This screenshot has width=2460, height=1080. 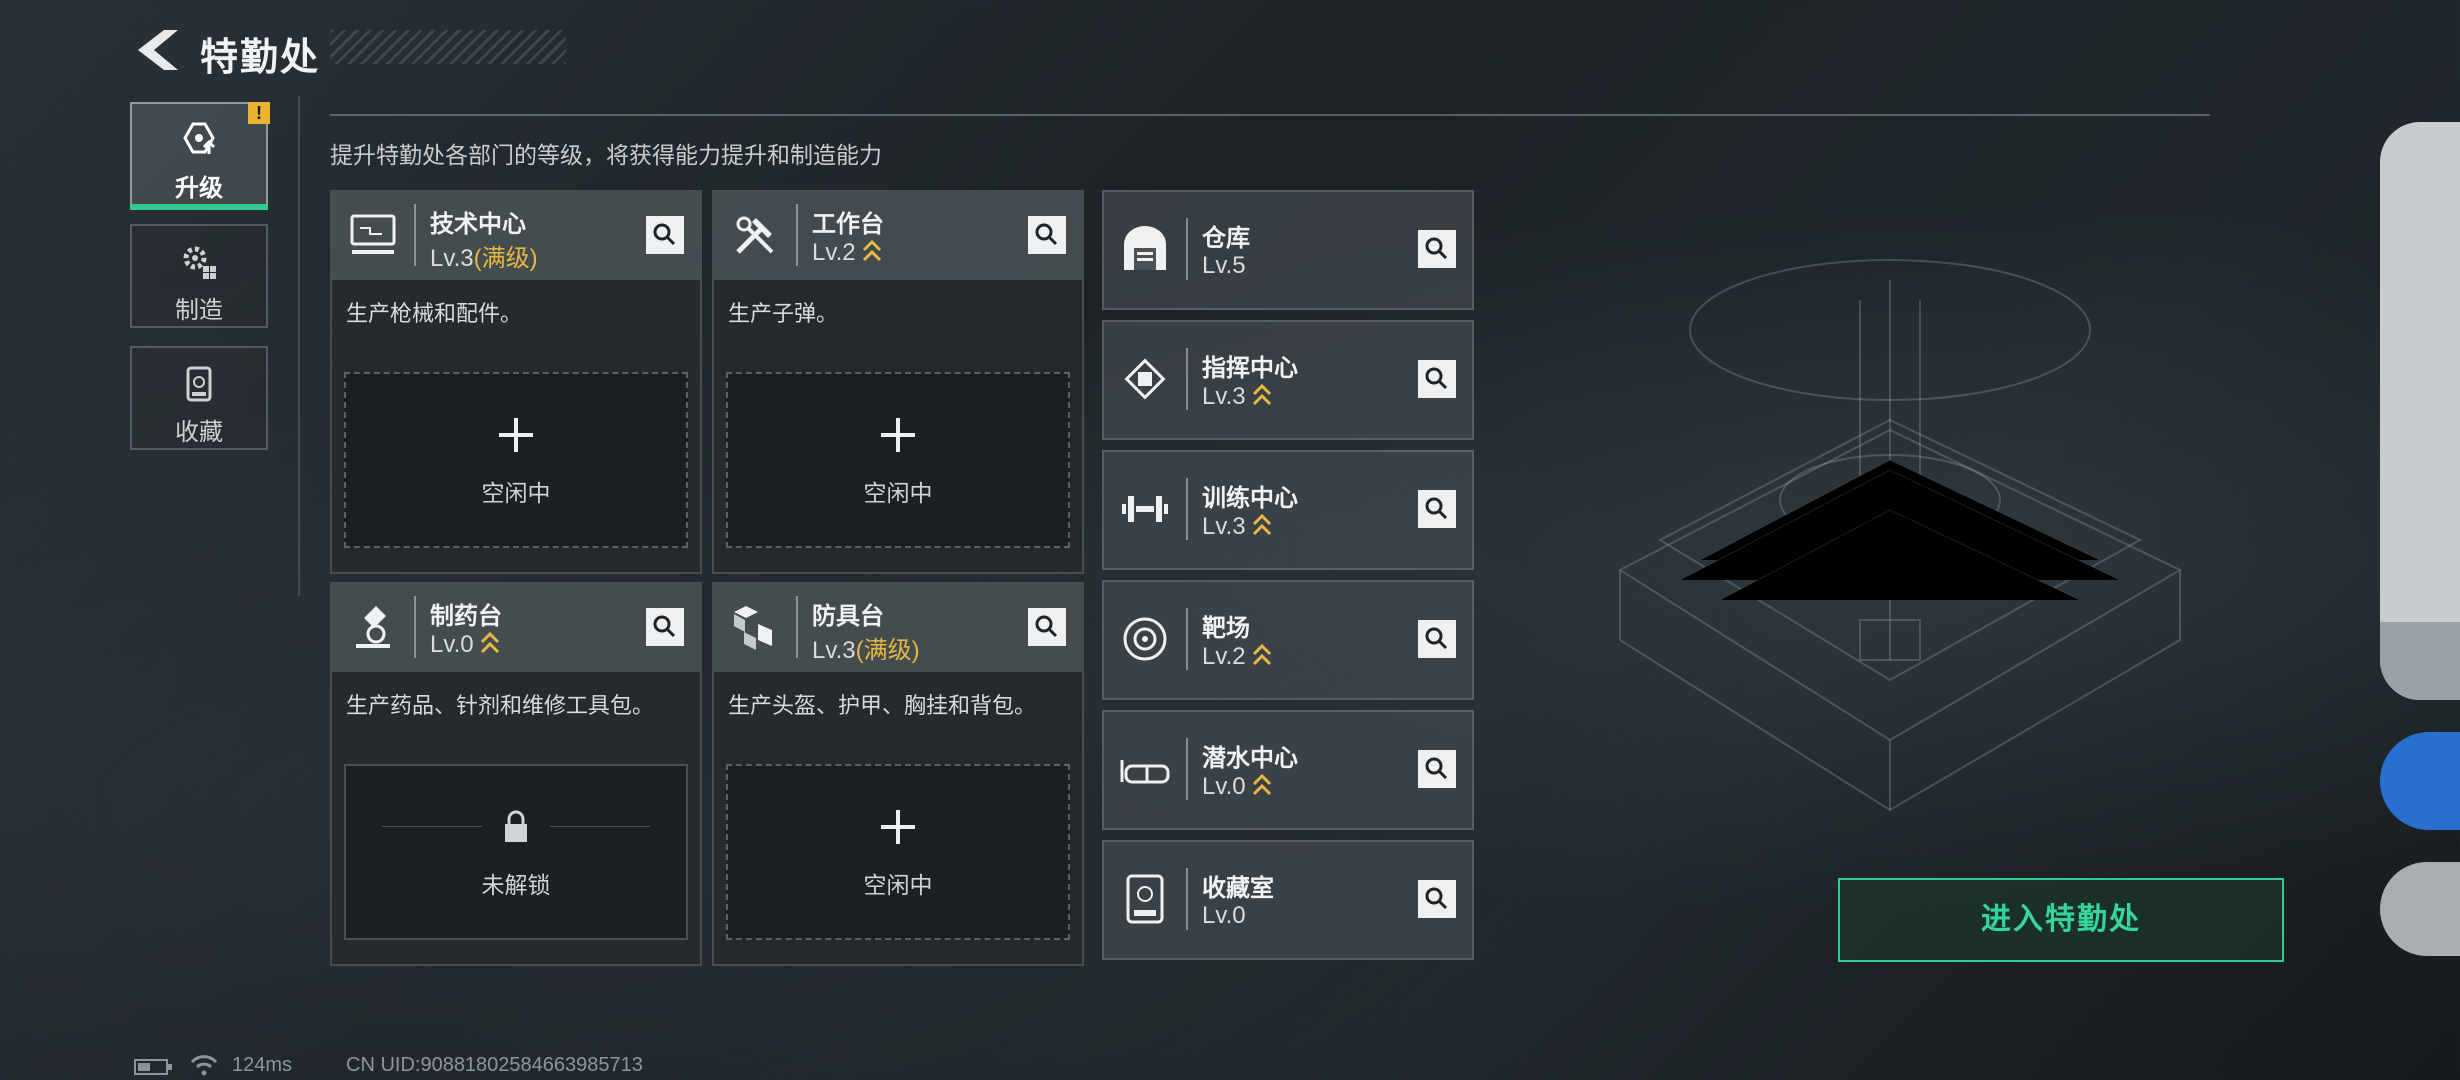 I want to click on tab-craft: 制造, so click(x=199, y=276).